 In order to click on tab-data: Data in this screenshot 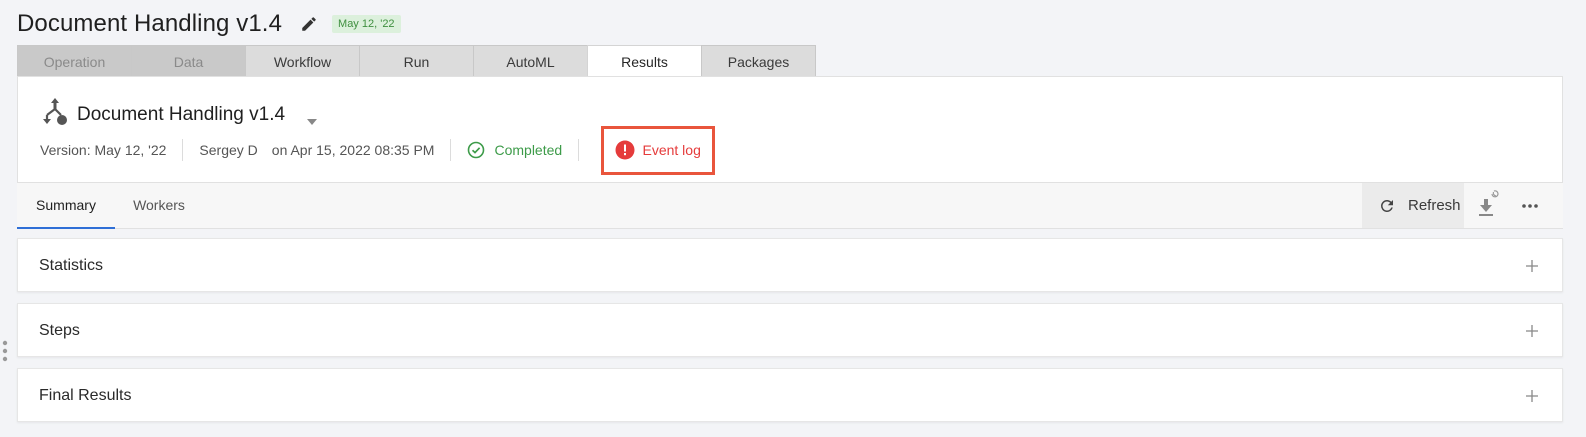, I will do `click(188, 61)`.